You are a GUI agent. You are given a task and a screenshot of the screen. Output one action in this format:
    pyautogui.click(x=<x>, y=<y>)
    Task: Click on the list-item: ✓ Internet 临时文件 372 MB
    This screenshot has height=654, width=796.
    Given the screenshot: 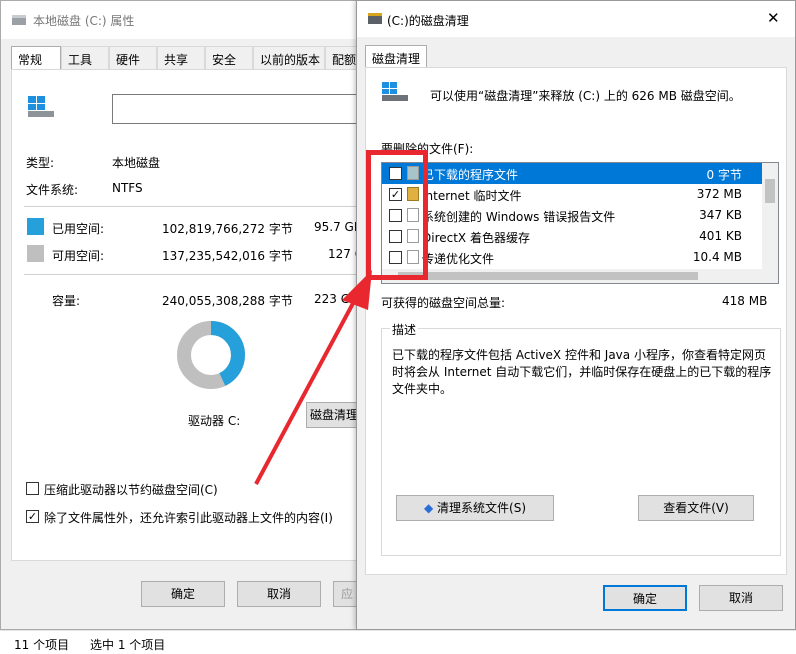 What is the action you would take?
    pyautogui.click(x=573, y=194)
    